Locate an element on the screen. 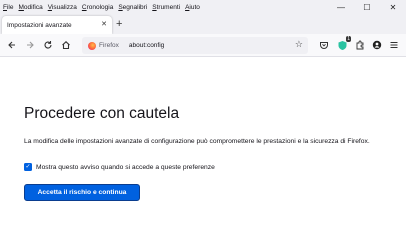 The height and width of the screenshot is (250, 406). url-text: about:config is located at coordinates (146, 45).